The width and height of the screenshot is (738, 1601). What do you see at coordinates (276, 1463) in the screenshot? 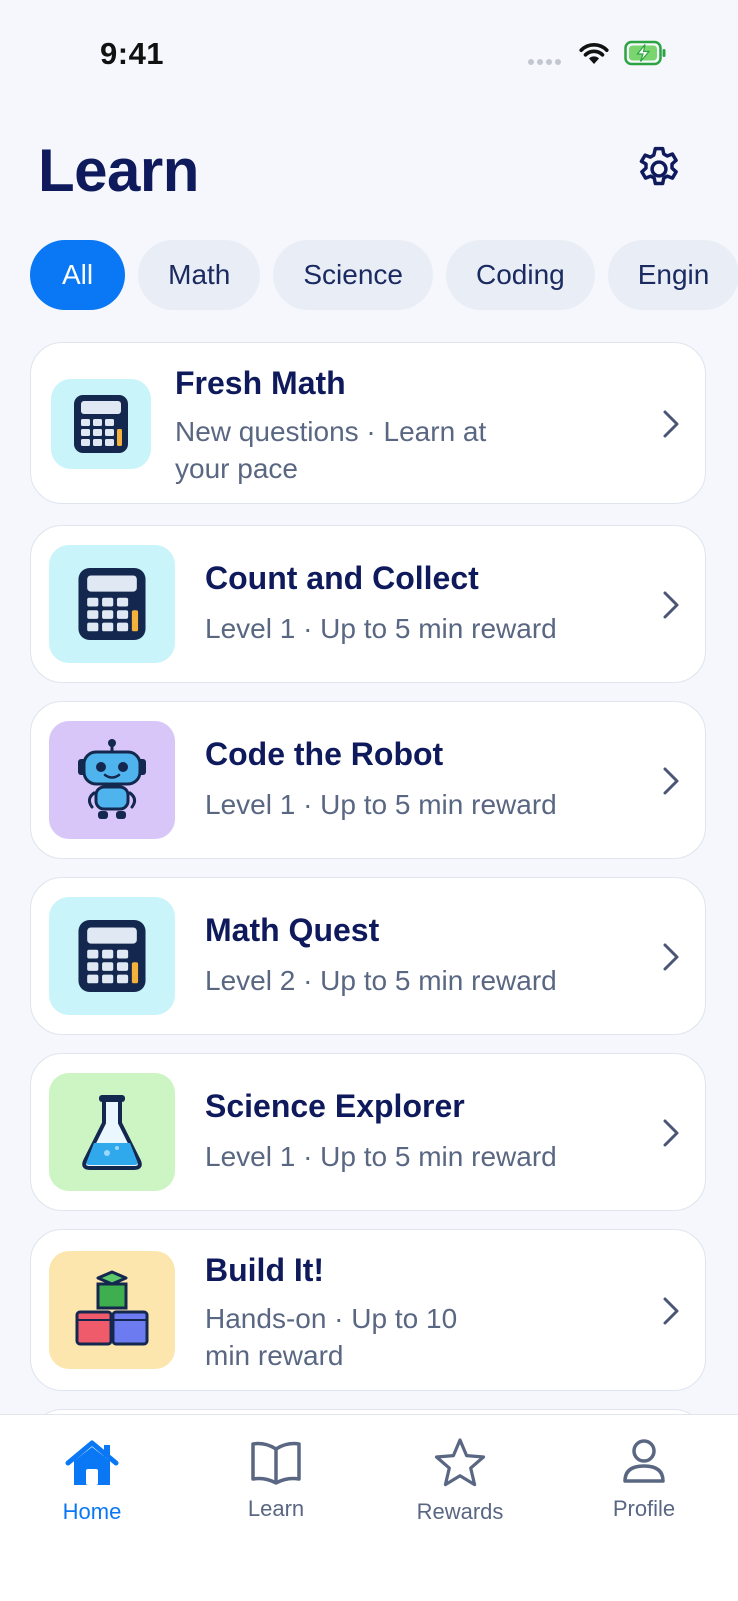
I see `book-icon` at bounding box center [276, 1463].